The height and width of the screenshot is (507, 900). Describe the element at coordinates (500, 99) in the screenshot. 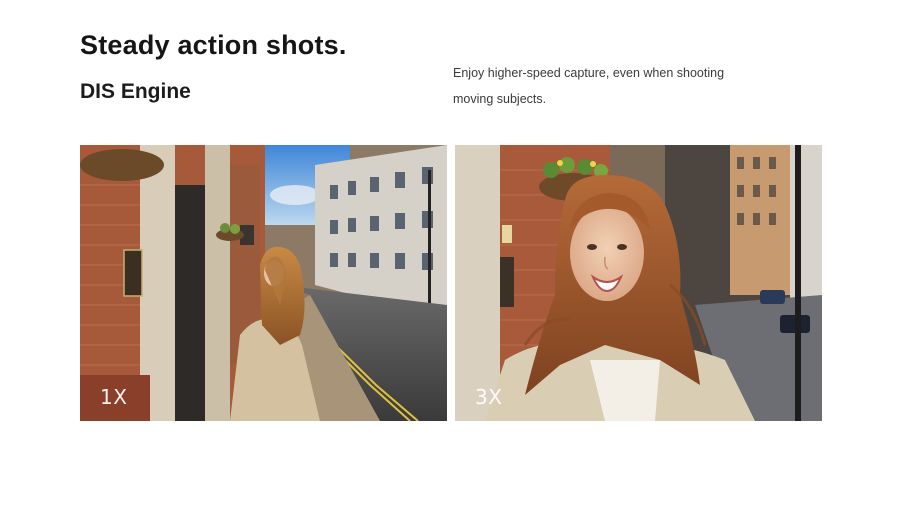

I see `description-line-2: moving subjects.` at that location.